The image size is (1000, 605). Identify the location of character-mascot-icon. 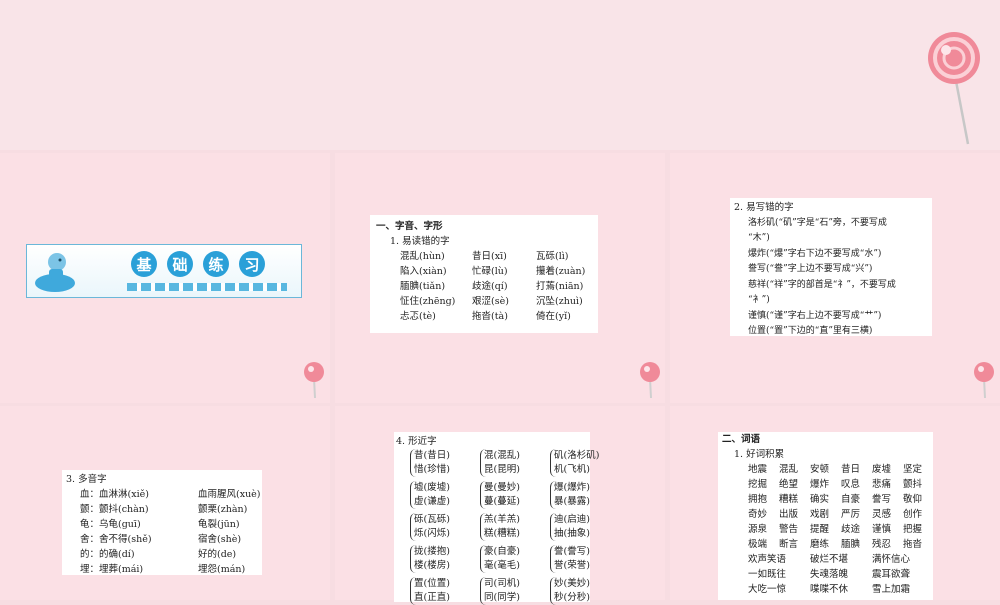
(55, 272).